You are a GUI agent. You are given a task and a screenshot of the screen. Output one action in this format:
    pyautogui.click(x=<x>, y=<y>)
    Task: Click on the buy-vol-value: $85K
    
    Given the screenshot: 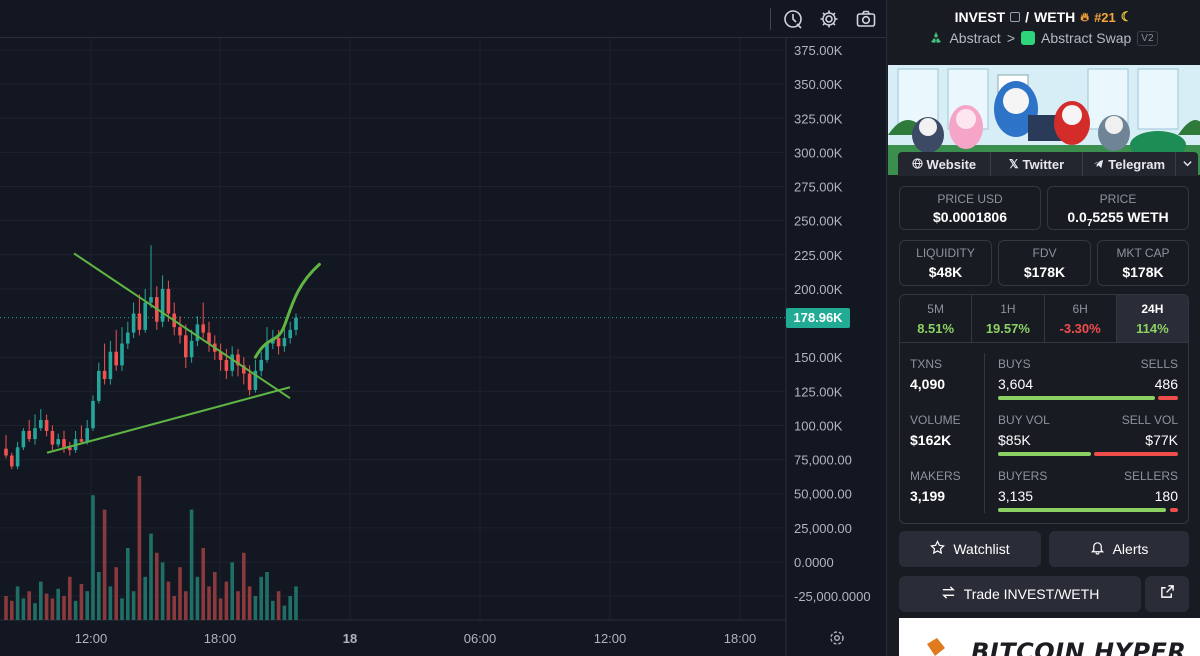 What is the action you would take?
    pyautogui.click(x=1014, y=440)
    